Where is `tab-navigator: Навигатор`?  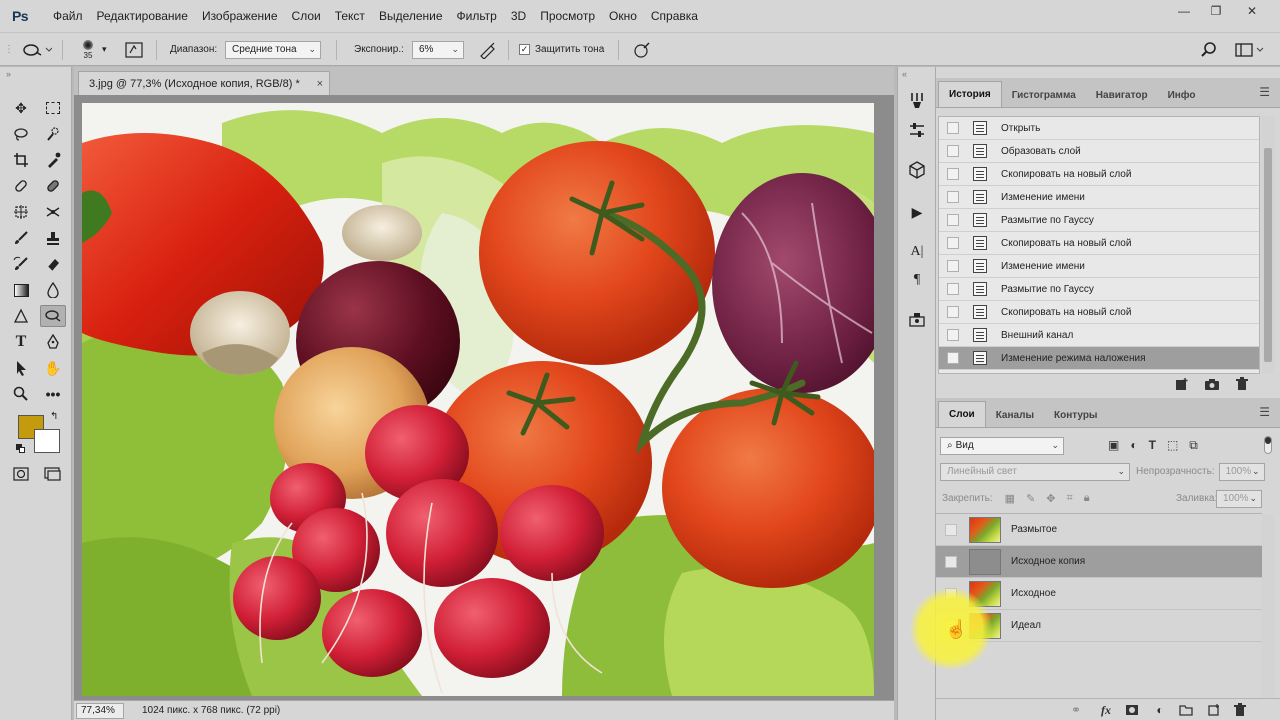 tab-navigator: Навигатор is located at coordinates (1122, 95).